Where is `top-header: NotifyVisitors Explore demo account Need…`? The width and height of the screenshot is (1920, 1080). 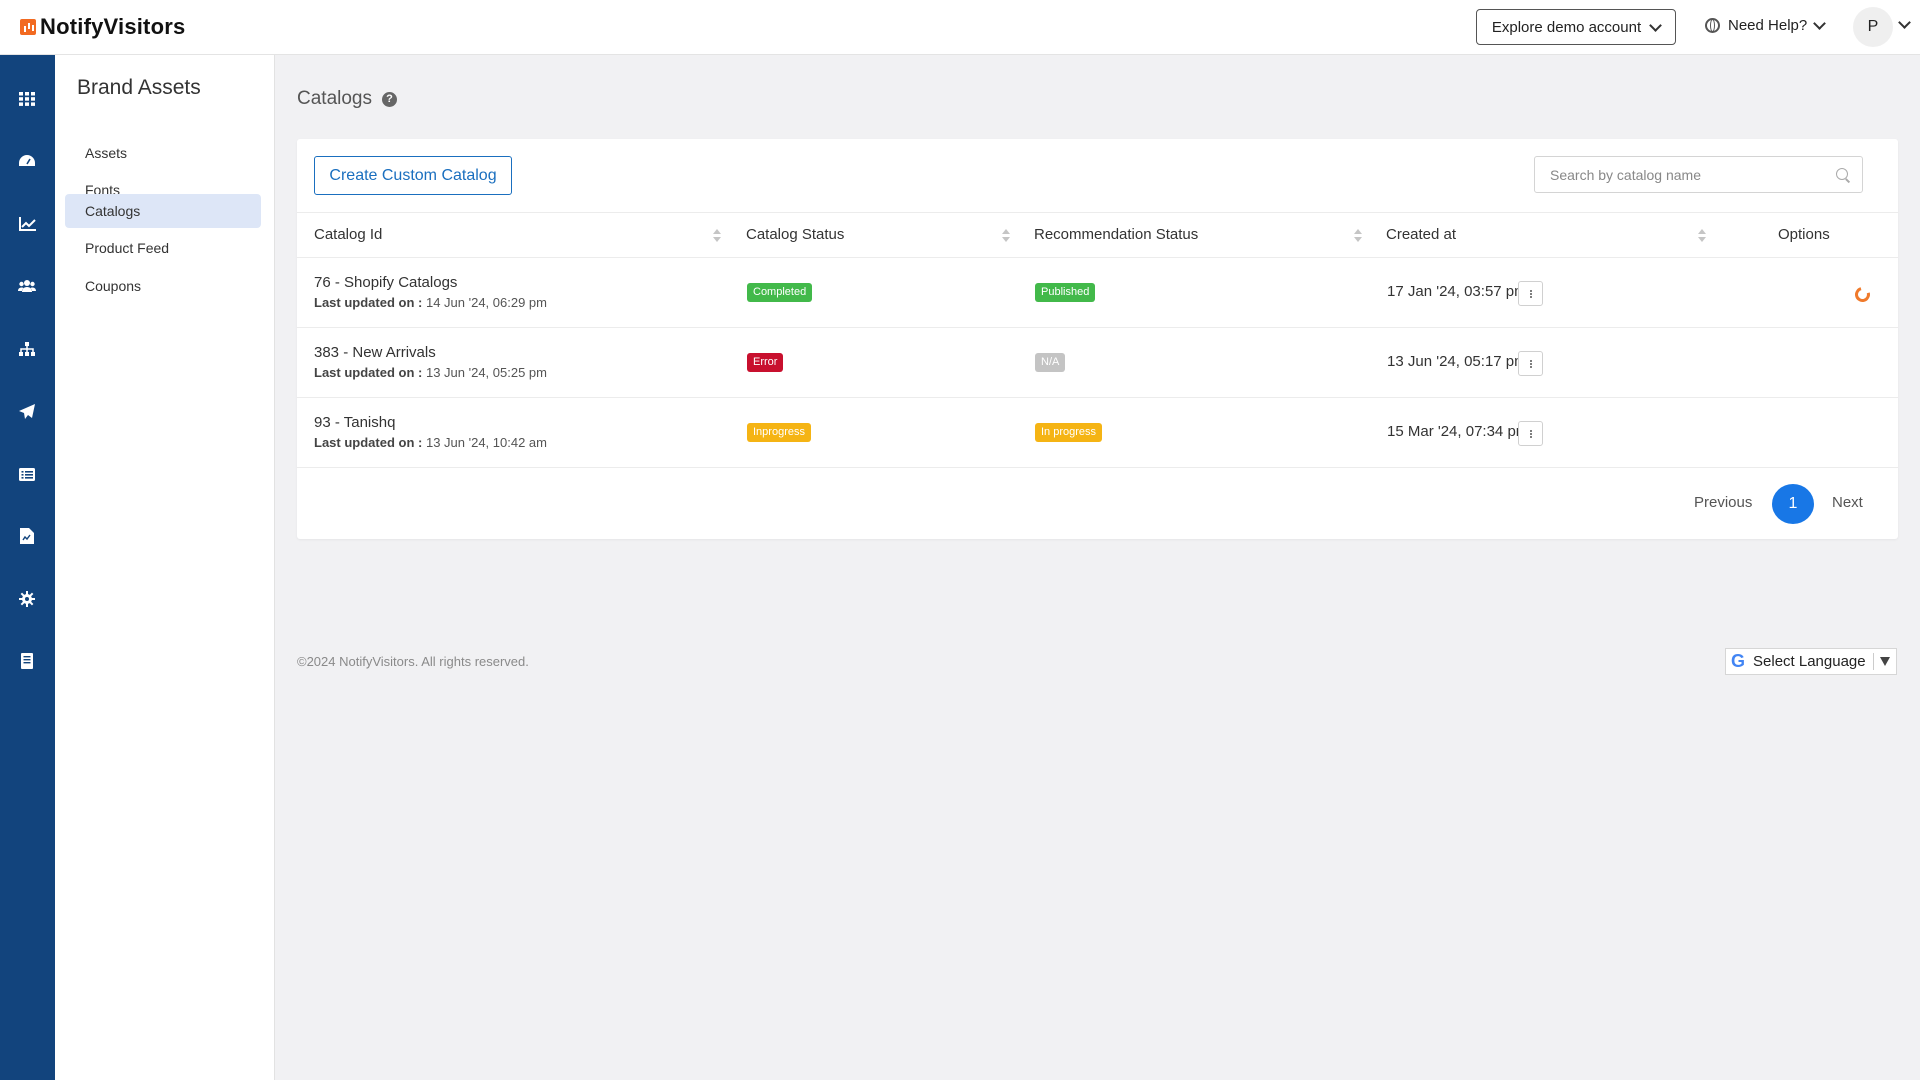 top-header: NotifyVisitors Explore demo account Need… is located at coordinates (960, 27).